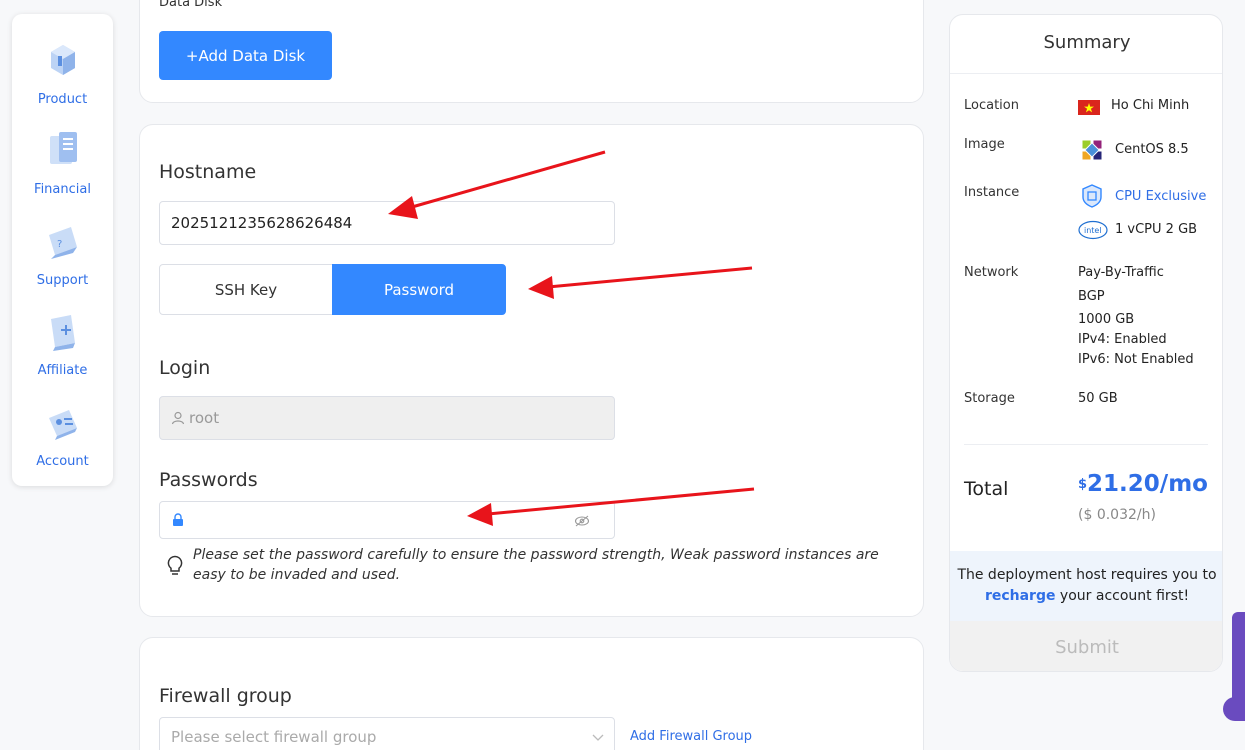 The width and height of the screenshot is (1245, 750). Describe the element at coordinates (1150, 105) in the screenshot. I see `location-value: Ho Chi Minh` at that location.